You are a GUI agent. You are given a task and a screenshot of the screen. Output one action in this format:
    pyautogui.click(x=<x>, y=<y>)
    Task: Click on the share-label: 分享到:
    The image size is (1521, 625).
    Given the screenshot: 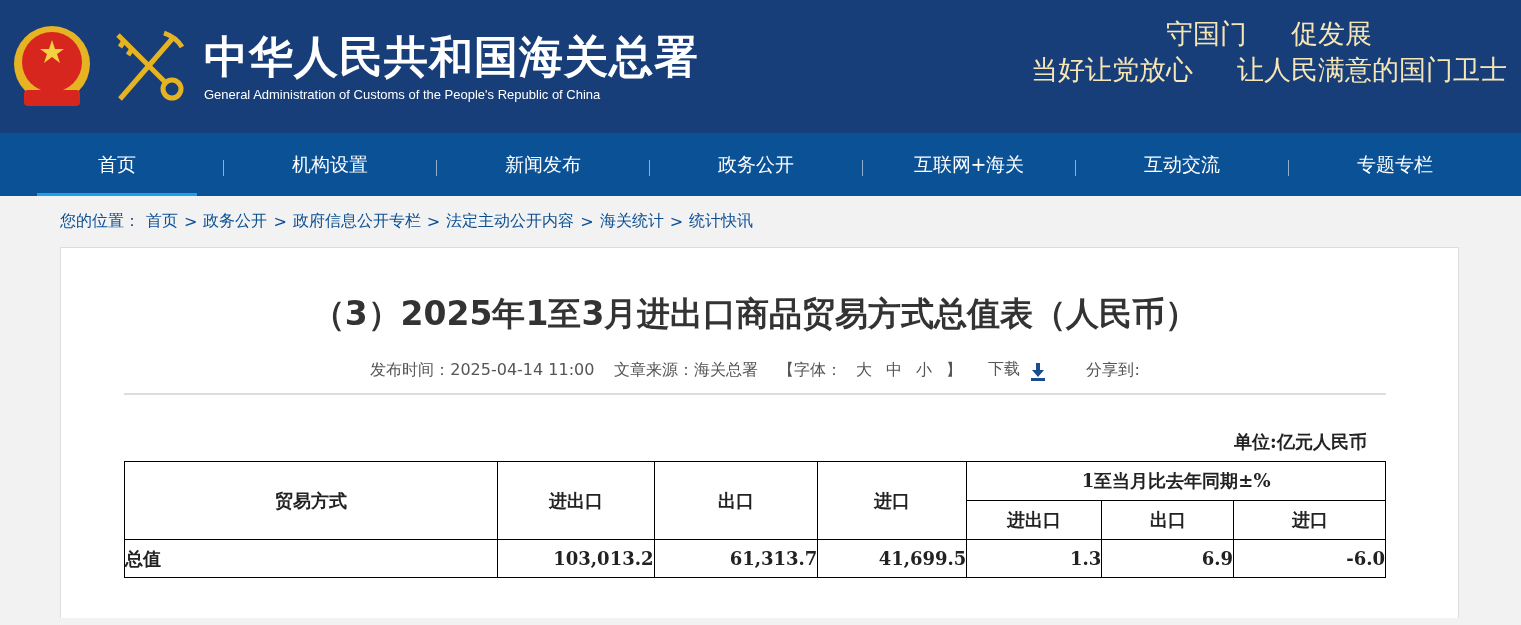 What is the action you would take?
    pyautogui.click(x=1113, y=370)
    